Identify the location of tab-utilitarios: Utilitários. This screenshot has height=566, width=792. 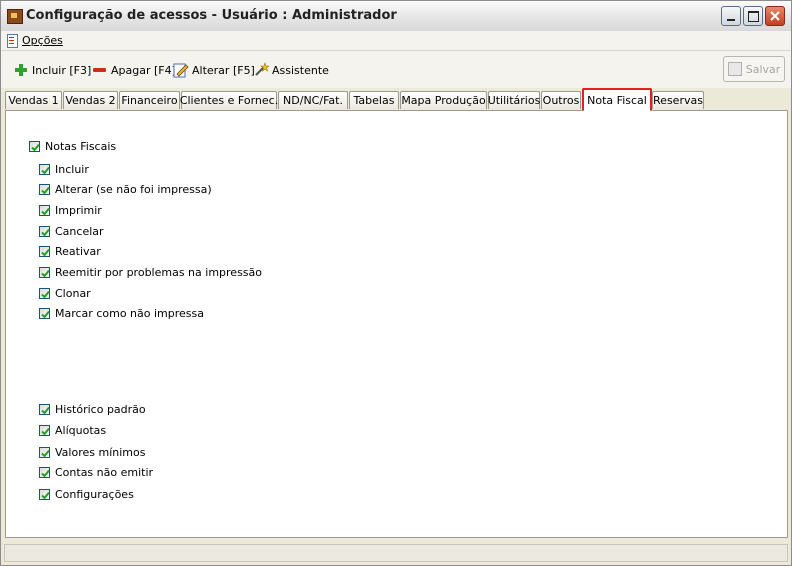
(514, 100).